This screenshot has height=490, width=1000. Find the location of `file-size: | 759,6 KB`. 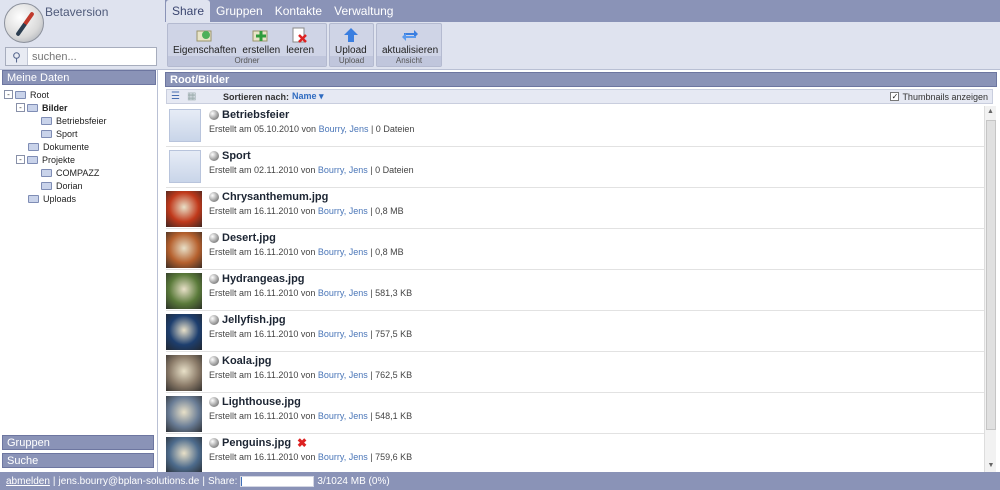

file-size: | 759,6 KB is located at coordinates (391, 457).